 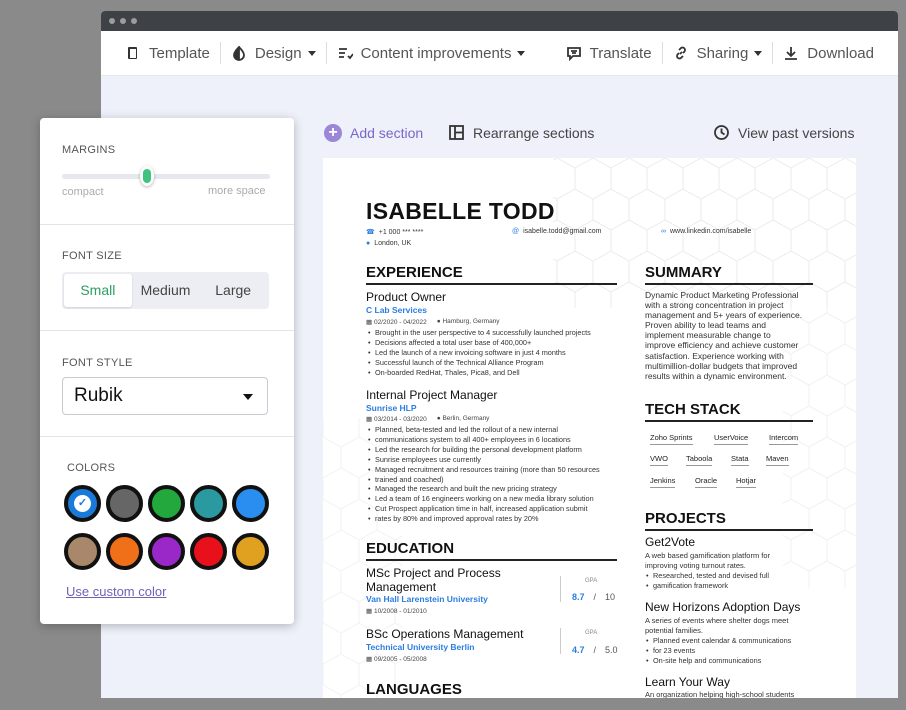 What do you see at coordinates (491, 689) in the screenshot?
I see `languages-heading: LANGUAGES` at bounding box center [491, 689].